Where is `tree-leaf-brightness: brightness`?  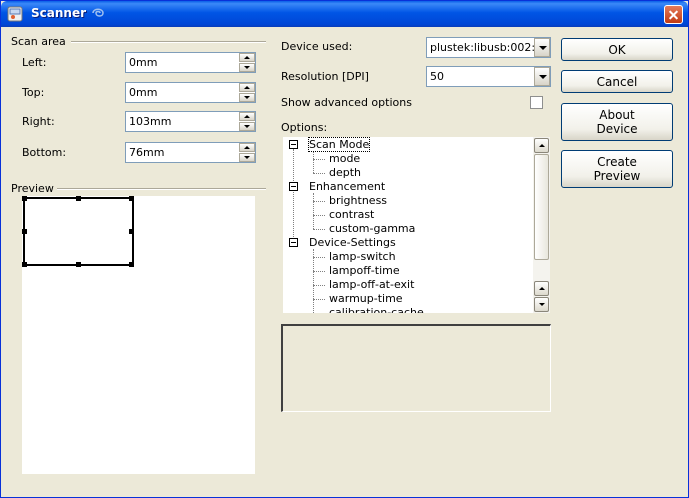
tree-leaf-brightness: brightness is located at coordinates (358, 200).